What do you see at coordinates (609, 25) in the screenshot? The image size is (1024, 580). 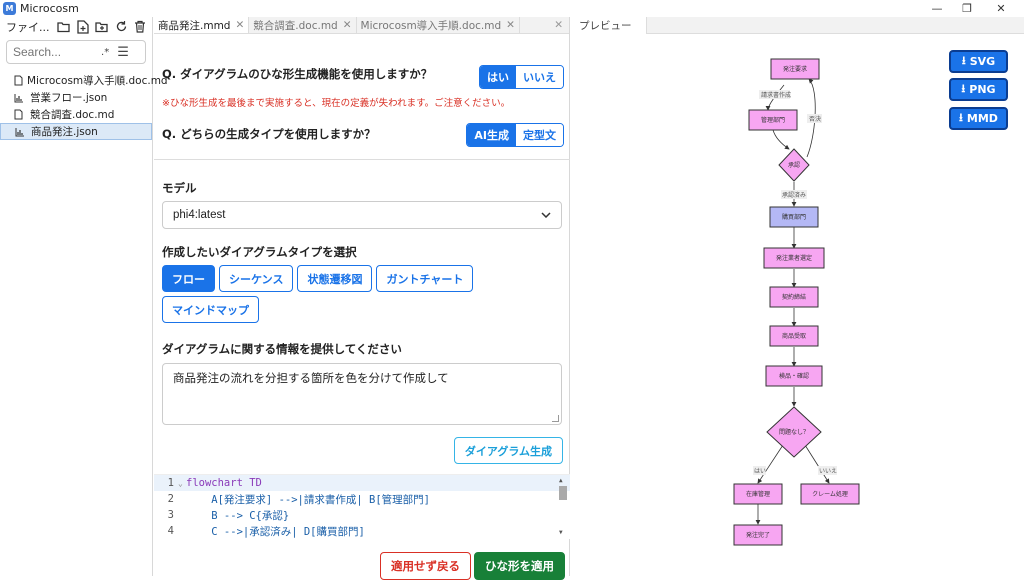 I see `tab-preview: プレビュー` at bounding box center [609, 25].